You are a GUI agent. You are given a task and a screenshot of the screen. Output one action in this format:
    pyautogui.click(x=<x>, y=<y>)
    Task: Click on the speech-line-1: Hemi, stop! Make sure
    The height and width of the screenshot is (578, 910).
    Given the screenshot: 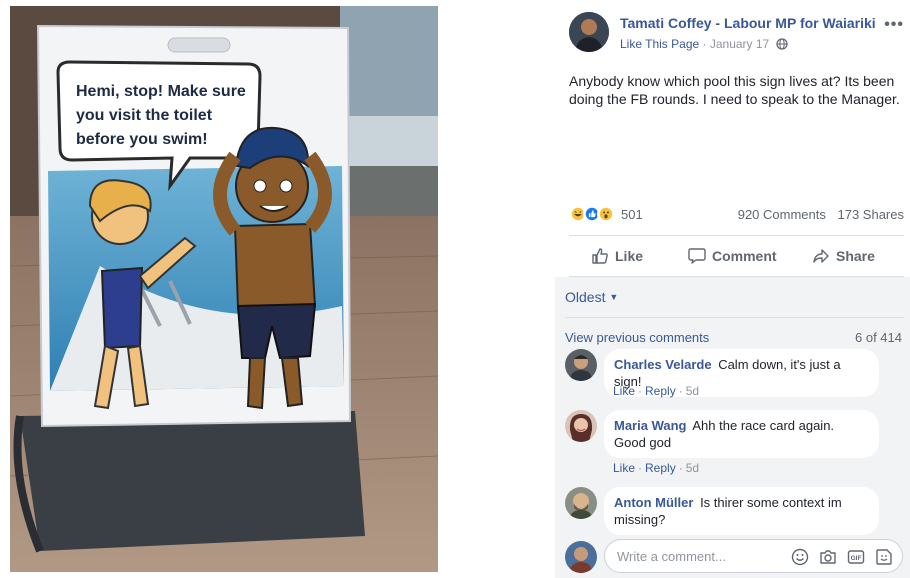 What is the action you would take?
    pyautogui.click(x=161, y=91)
    